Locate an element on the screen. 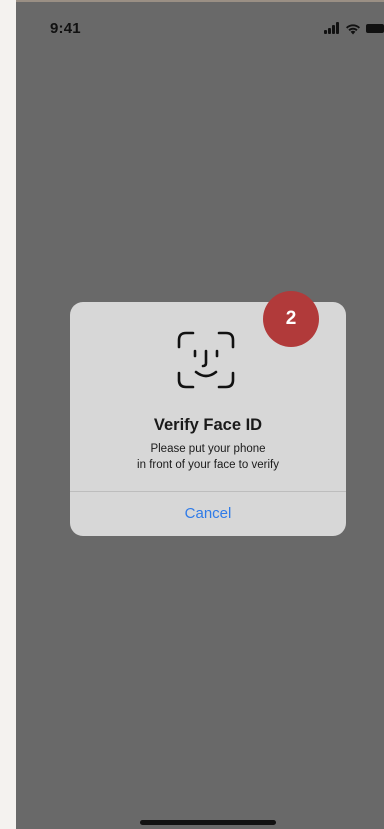 The height and width of the screenshot is (829, 384). status-bar: 9:41 is located at coordinates (200, 24).